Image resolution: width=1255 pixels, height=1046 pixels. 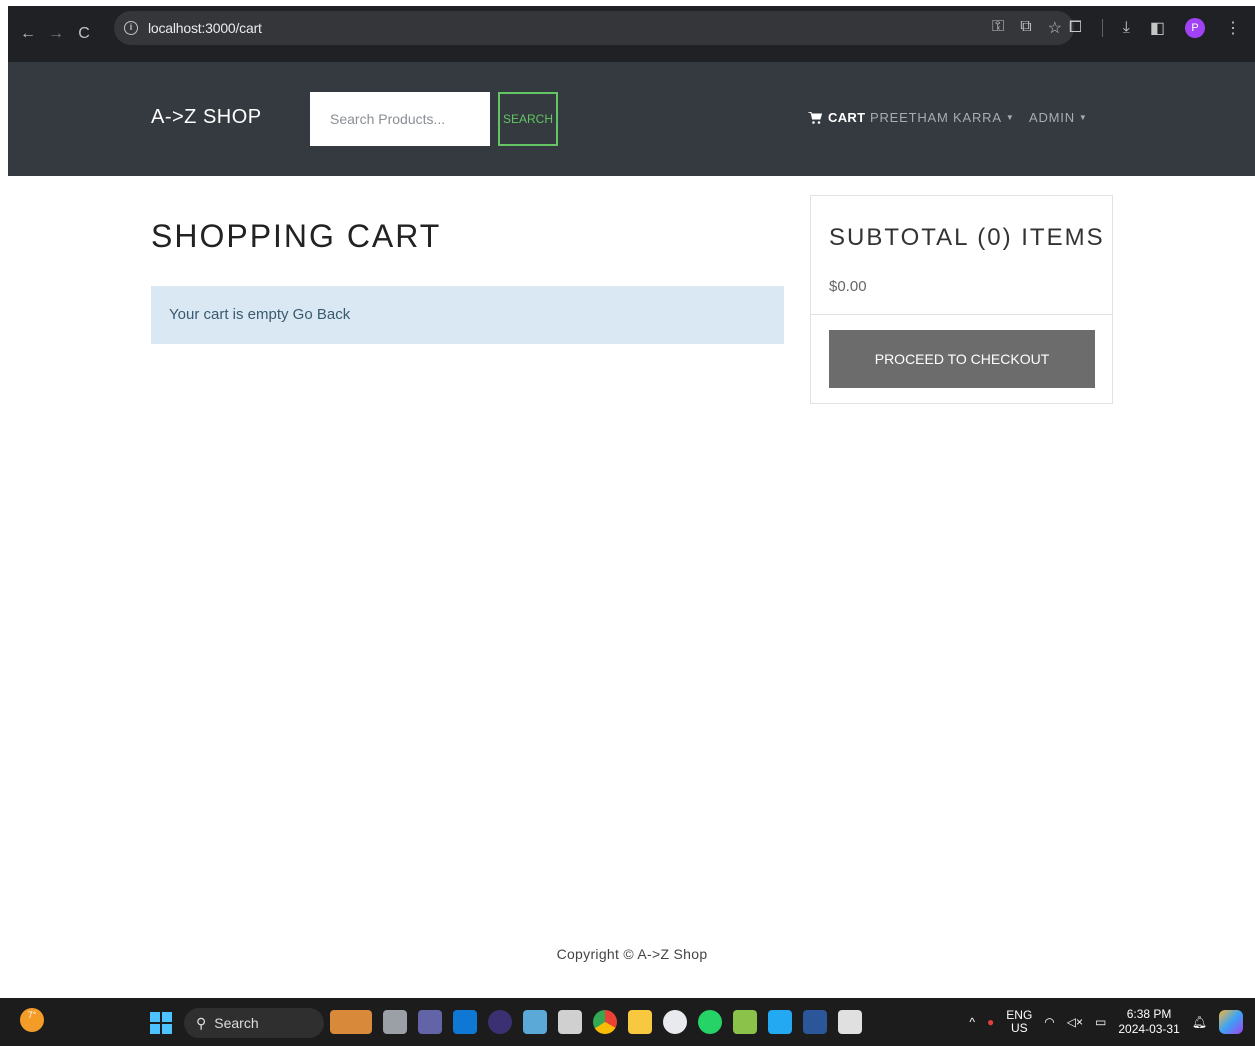 I want to click on extensions-icon: ⧠, so click(x=1075, y=28).